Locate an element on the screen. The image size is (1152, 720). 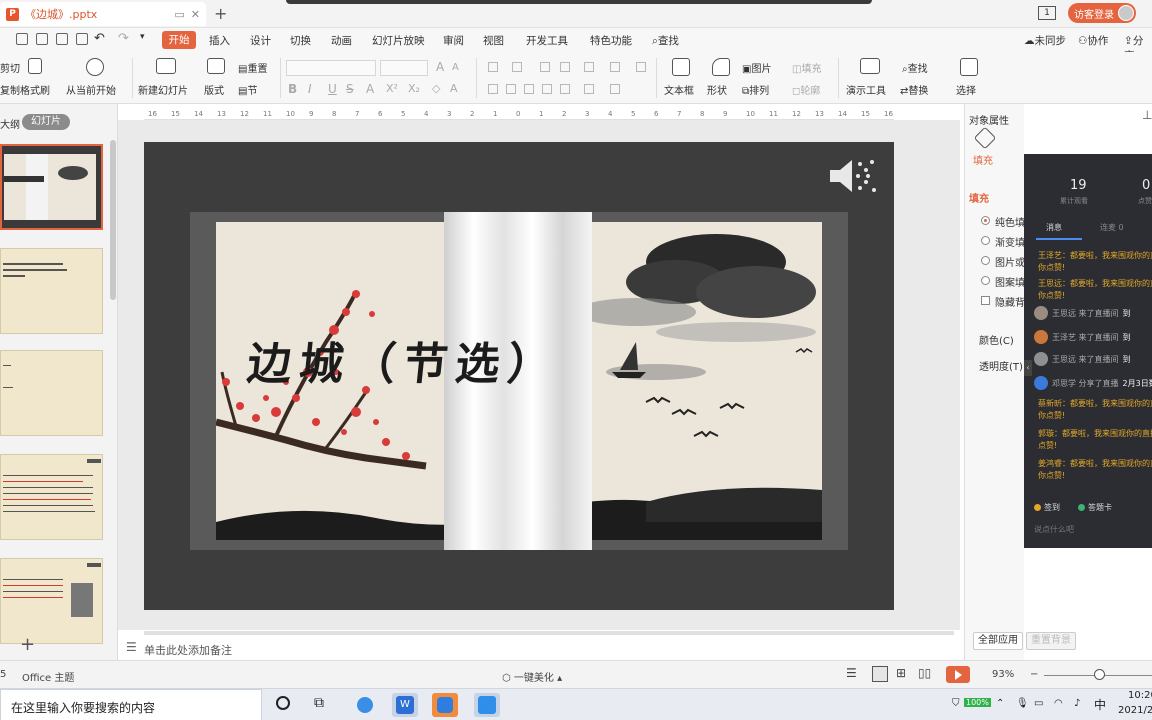
reading-view-icon: ▯▯ is located at coordinates (924, 673).